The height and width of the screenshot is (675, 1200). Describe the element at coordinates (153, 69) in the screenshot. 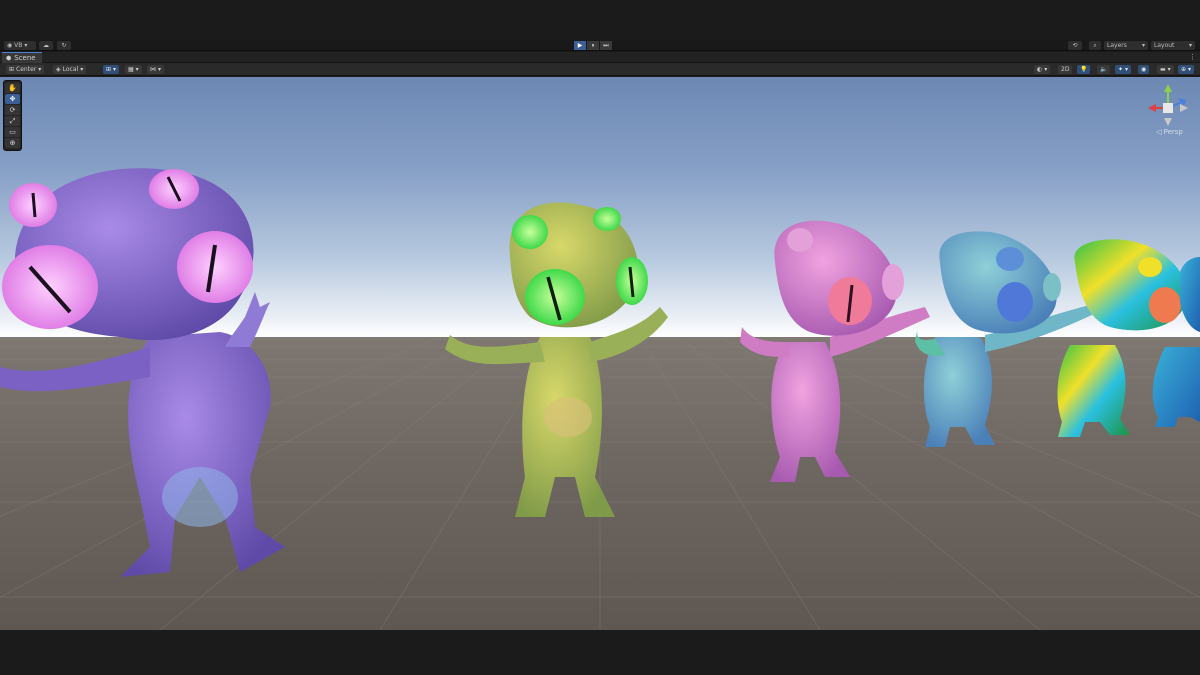

I see `snap-icon: ⋈` at that location.